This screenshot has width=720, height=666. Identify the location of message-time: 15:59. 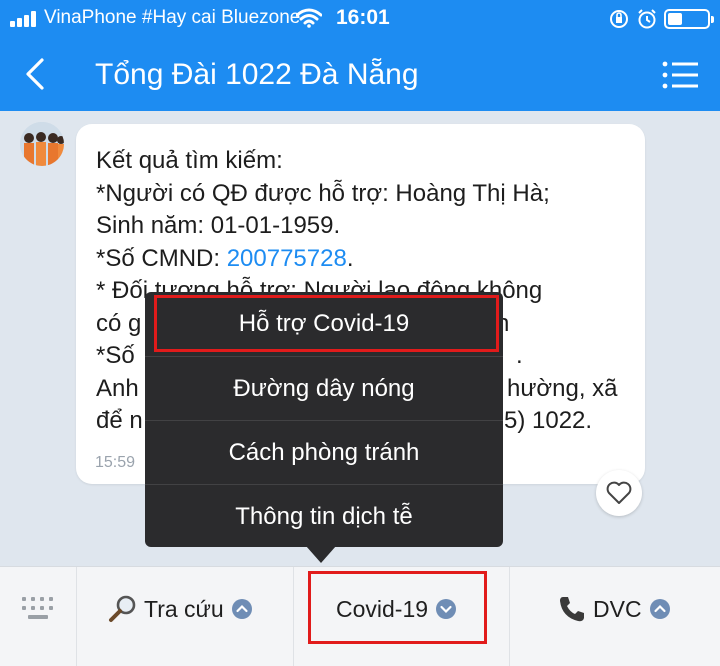
(115, 462).